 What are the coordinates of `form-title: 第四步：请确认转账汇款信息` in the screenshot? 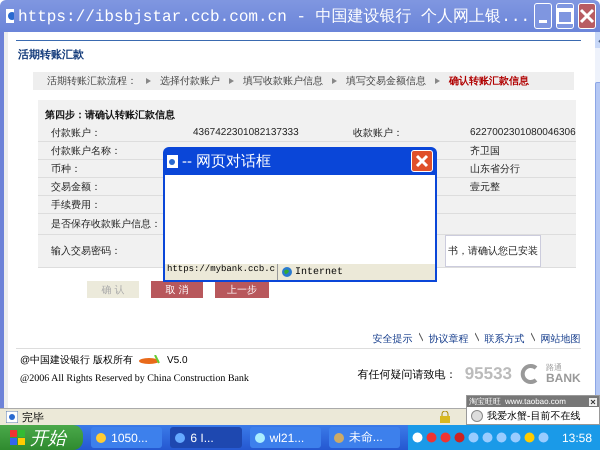 It's located at (110, 115).